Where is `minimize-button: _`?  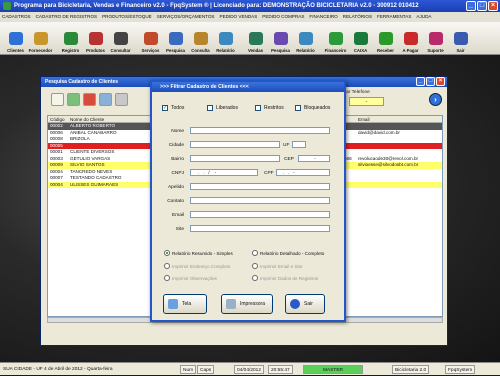 minimize-button: _ is located at coordinates (471, 6).